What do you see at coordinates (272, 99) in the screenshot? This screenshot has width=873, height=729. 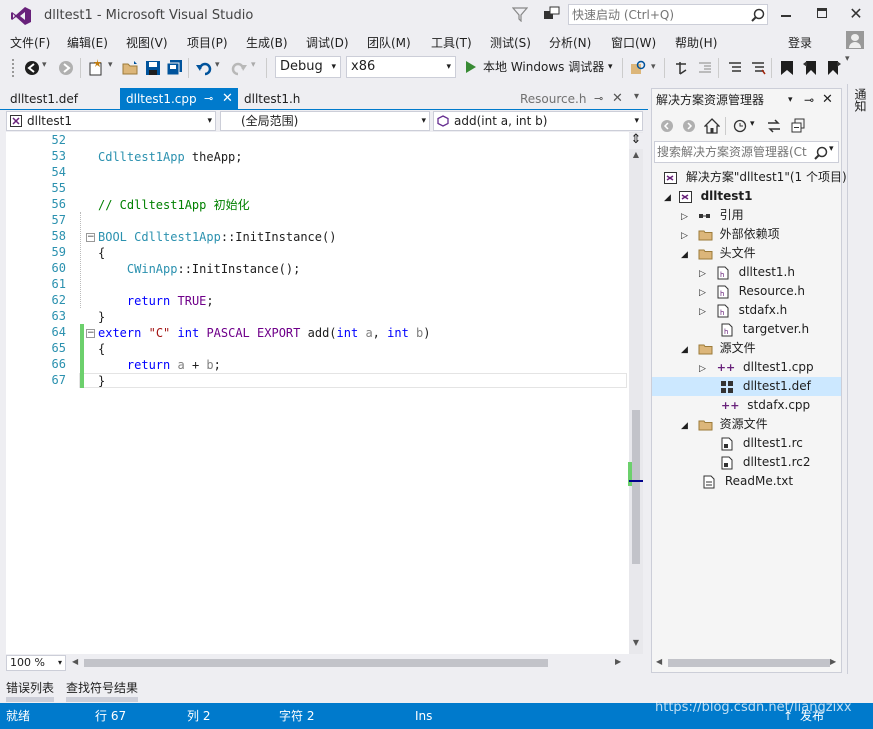 I see `tab-dlltest1-h: dlltest1.h` at bounding box center [272, 99].